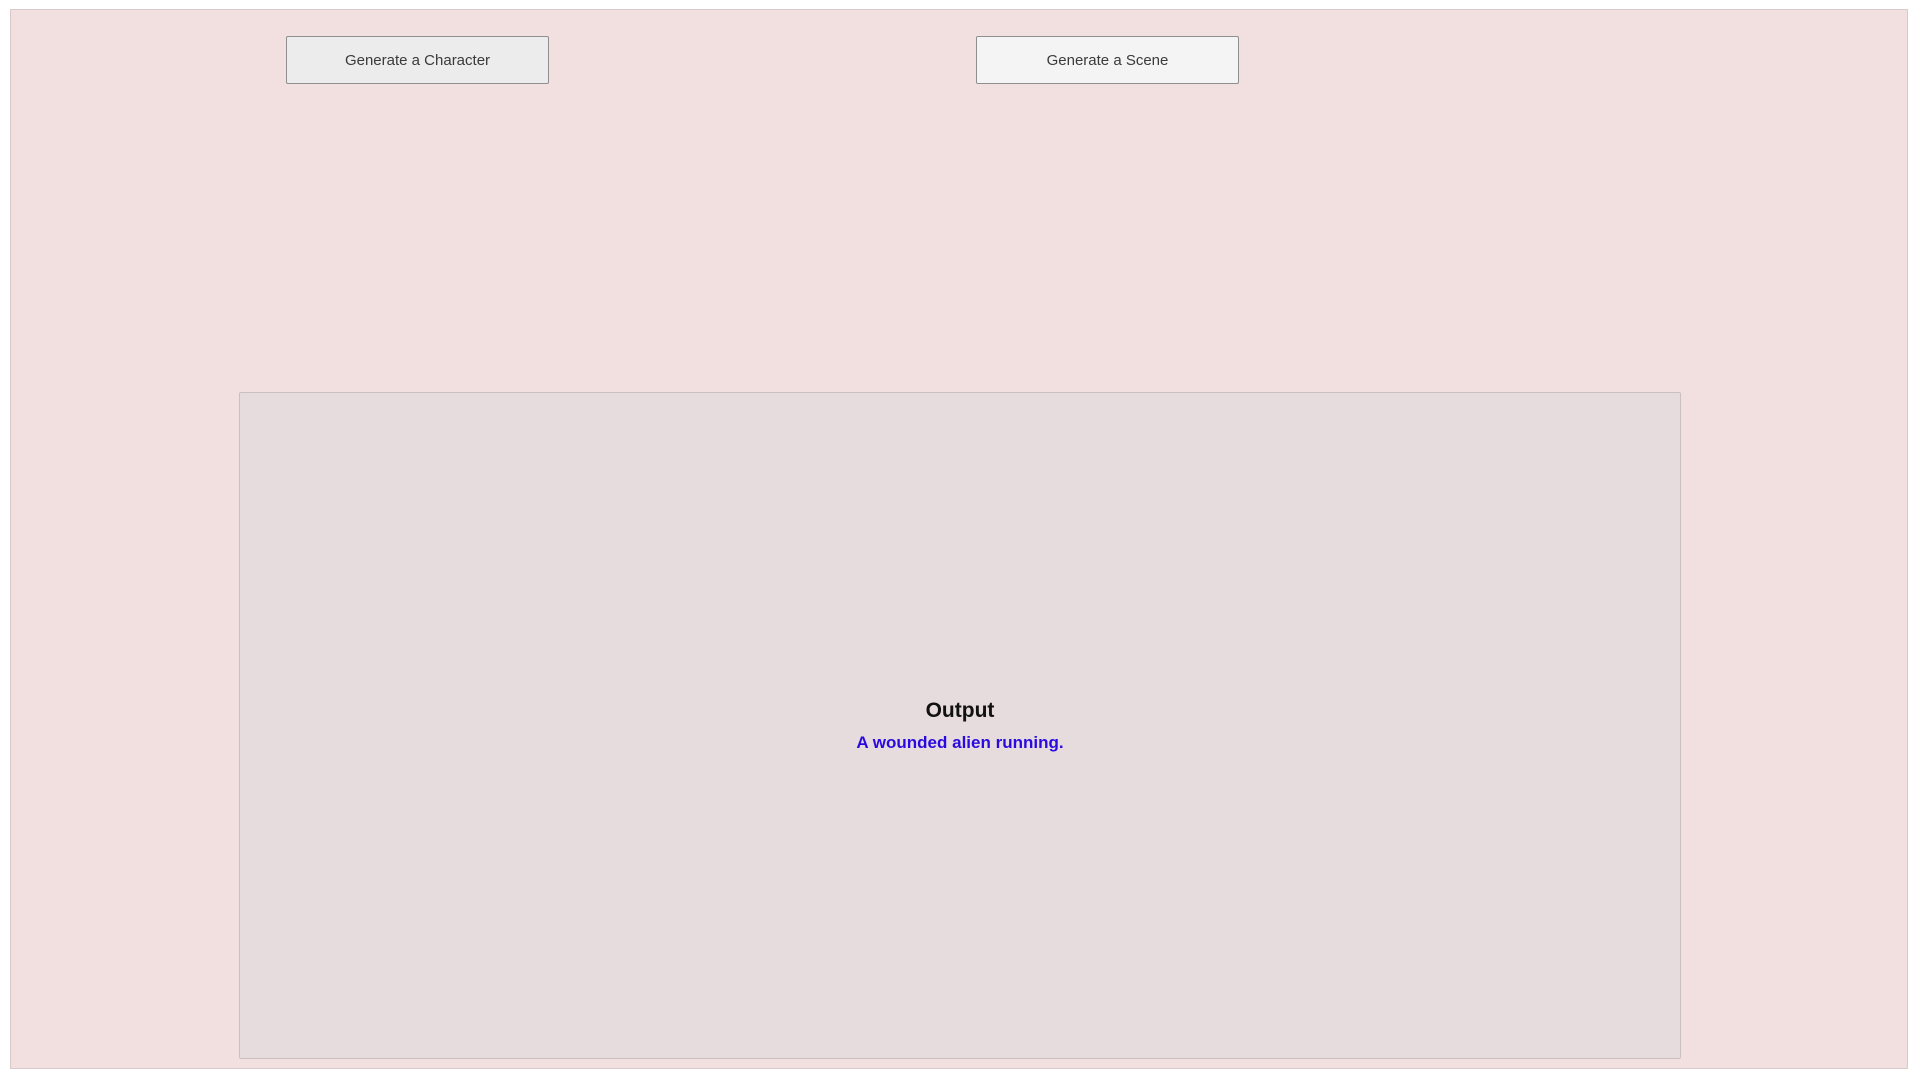  I want to click on generate-character-button: Generate a Character, so click(417, 60).